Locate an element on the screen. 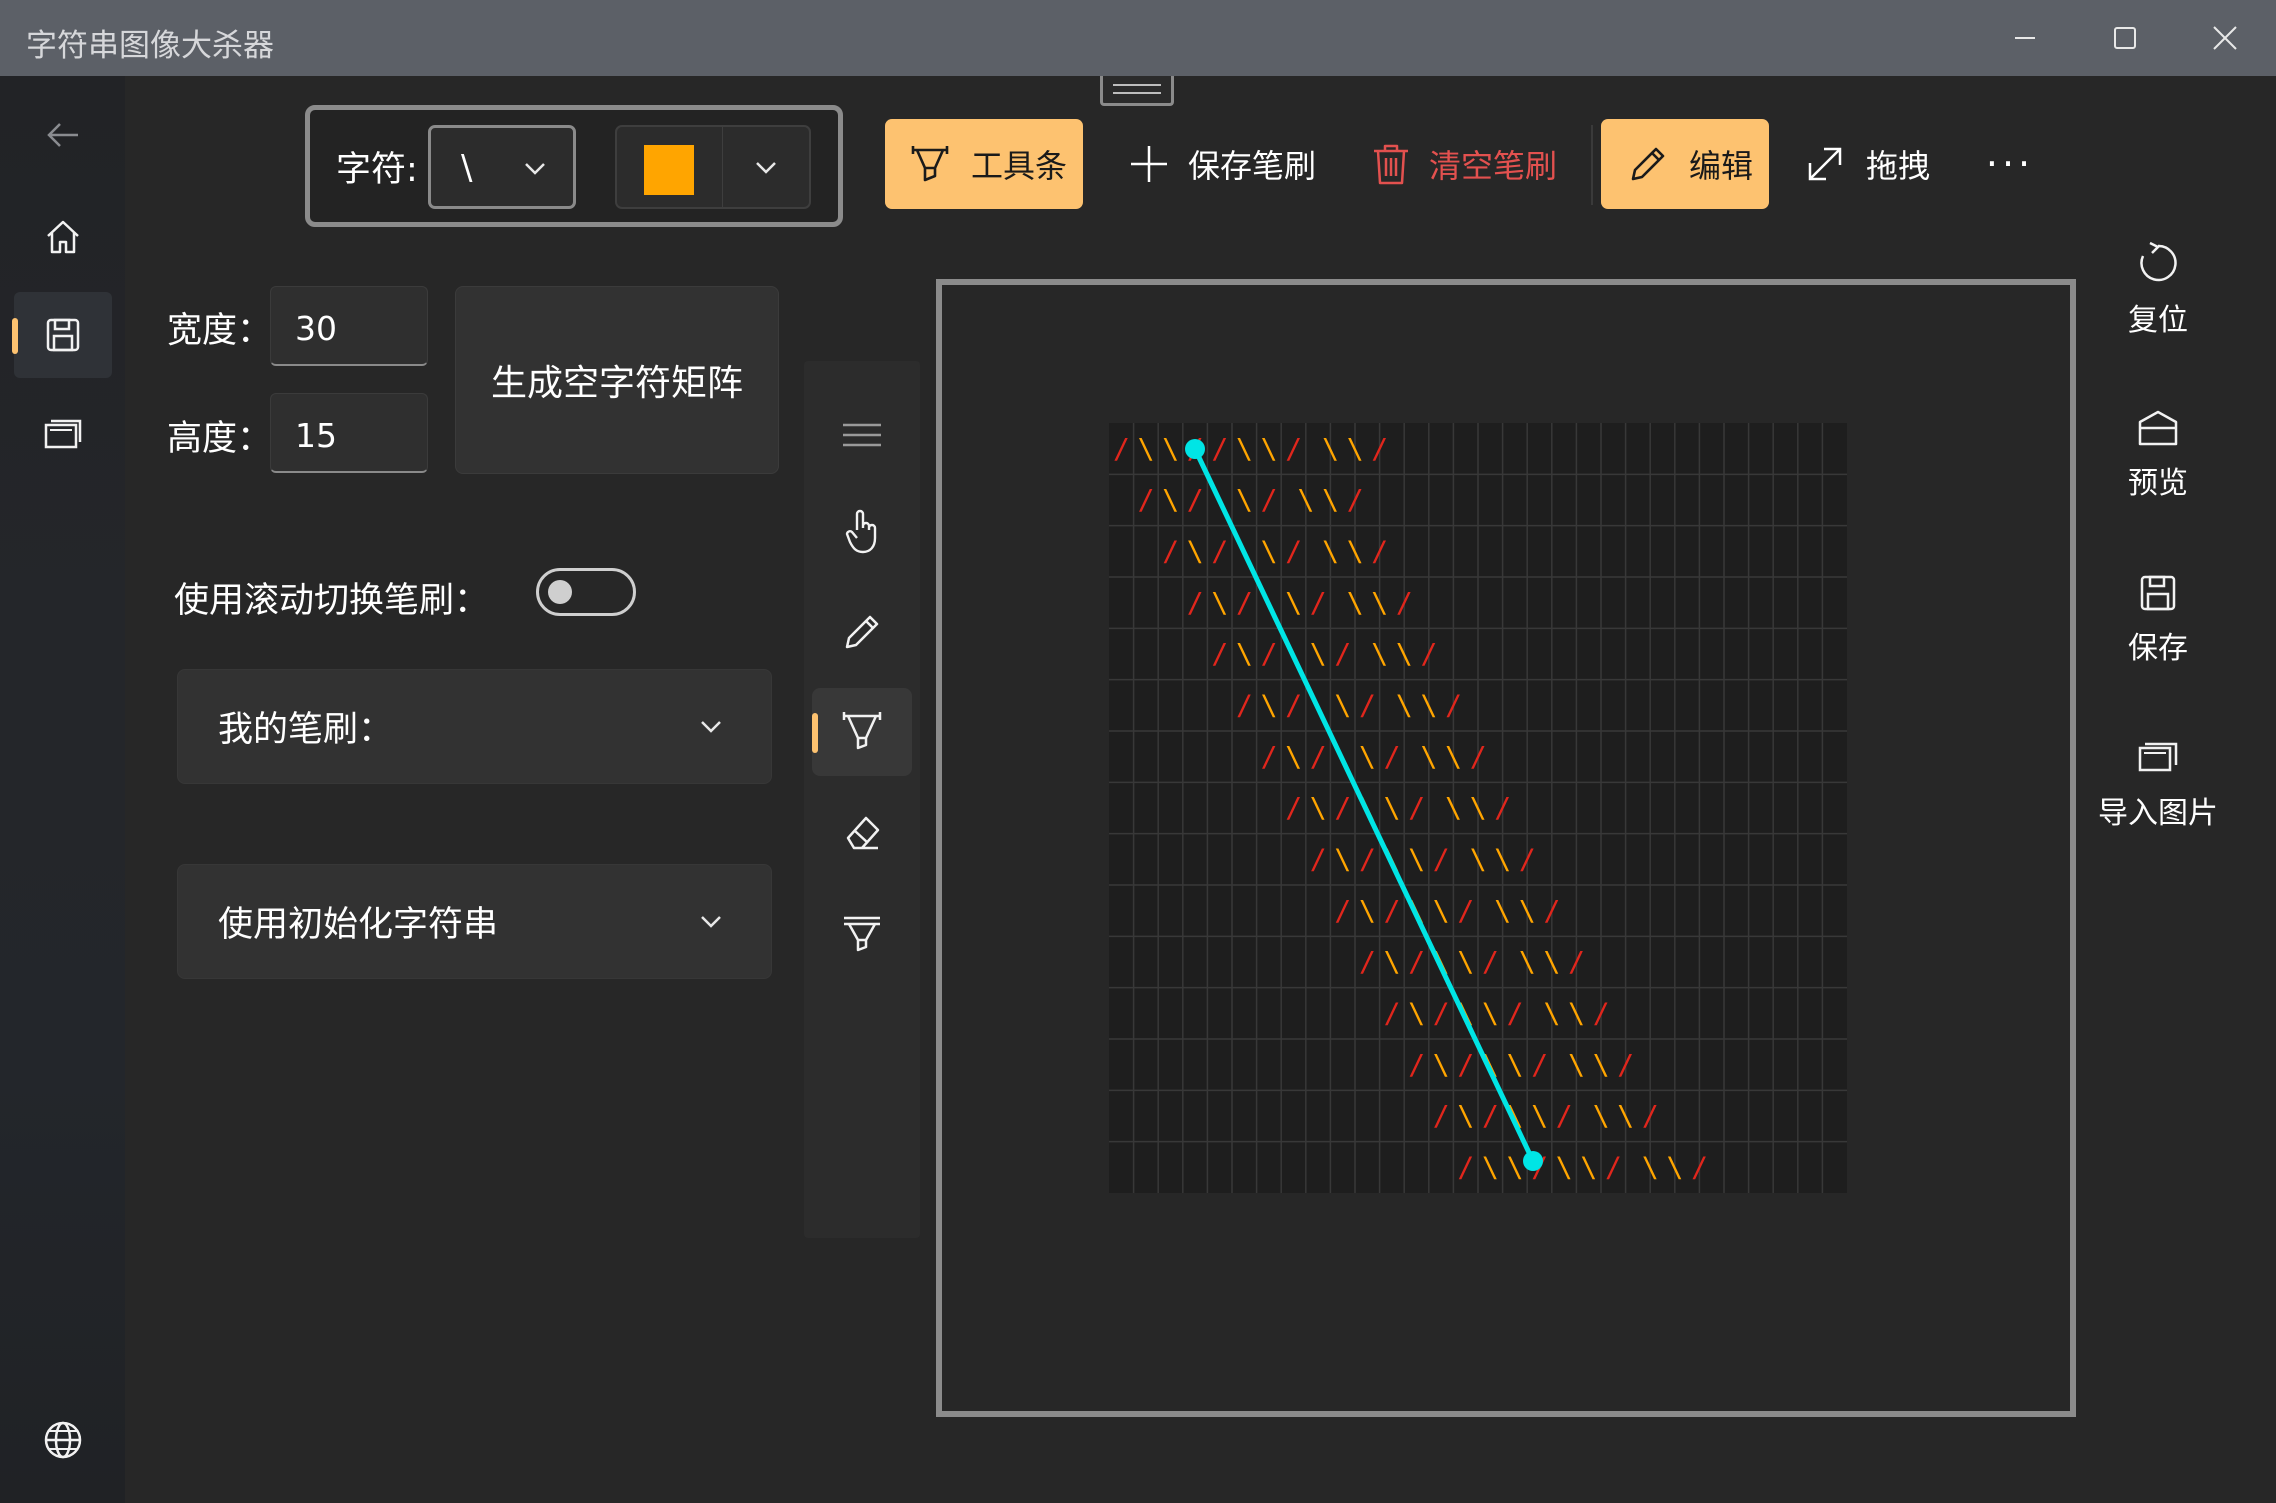 This screenshot has width=2276, height=1503. minimize-button is located at coordinates (2025, 38).